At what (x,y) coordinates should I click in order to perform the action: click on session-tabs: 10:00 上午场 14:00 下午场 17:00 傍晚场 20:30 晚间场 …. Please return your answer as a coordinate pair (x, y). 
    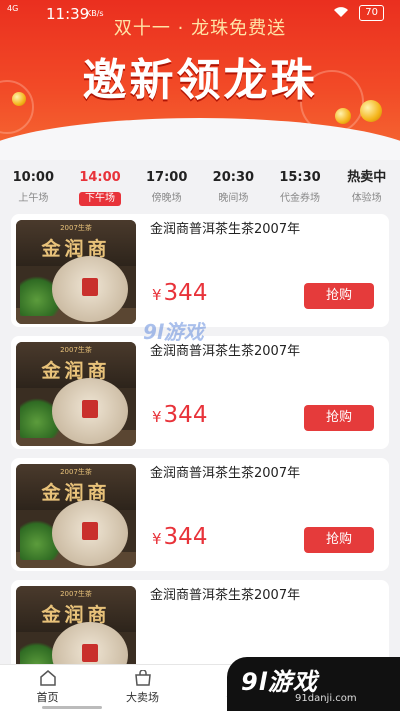
    Looking at the image, I should click on (200, 189).